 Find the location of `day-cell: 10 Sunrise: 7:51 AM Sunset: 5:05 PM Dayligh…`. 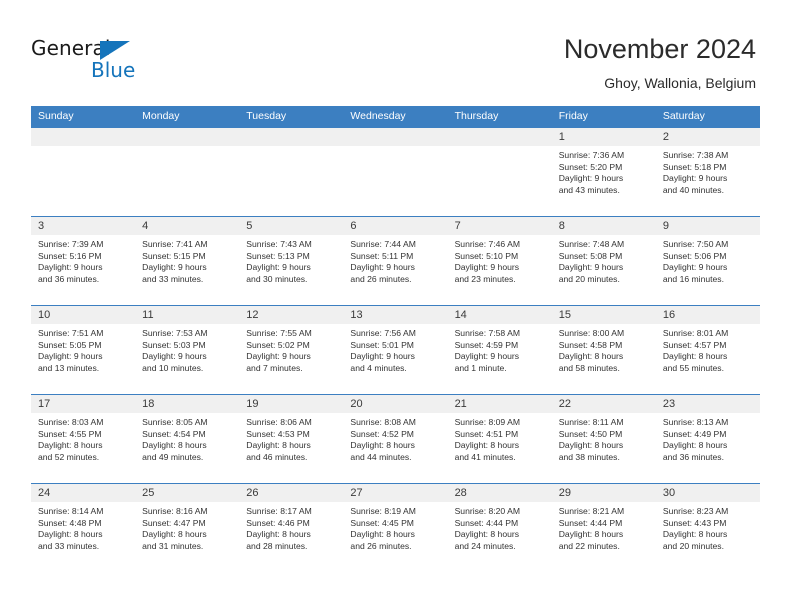

day-cell: 10 Sunrise: 7:51 AM Sunset: 5:05 PM Dayligh… is located at coordinates (83, 350).